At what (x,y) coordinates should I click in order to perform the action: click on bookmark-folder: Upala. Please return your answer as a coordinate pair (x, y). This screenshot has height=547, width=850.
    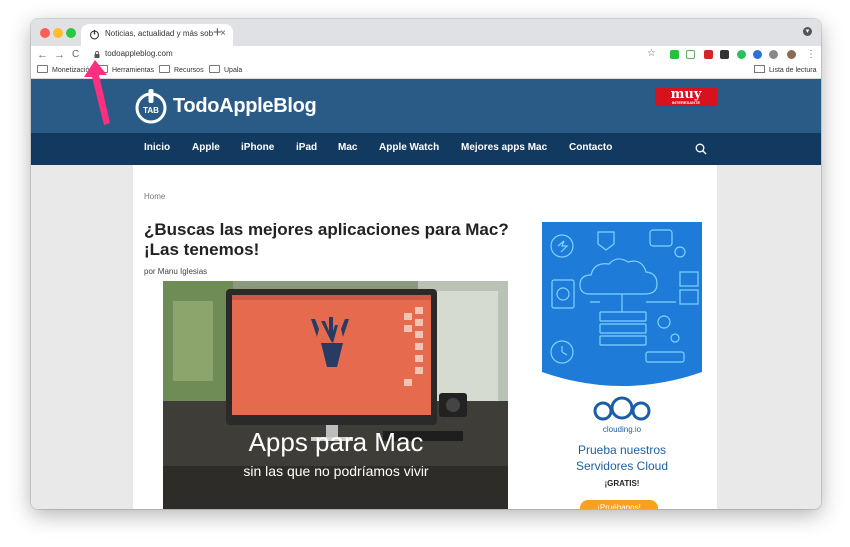
    Looking at the image, I should click on (225, 69).